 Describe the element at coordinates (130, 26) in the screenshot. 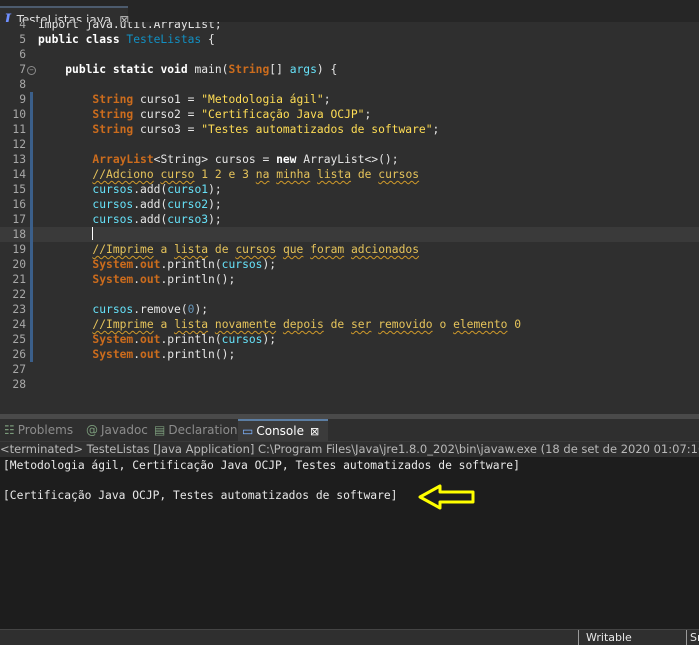

I see `code-text: import java.util.ArrayList;` at that location.